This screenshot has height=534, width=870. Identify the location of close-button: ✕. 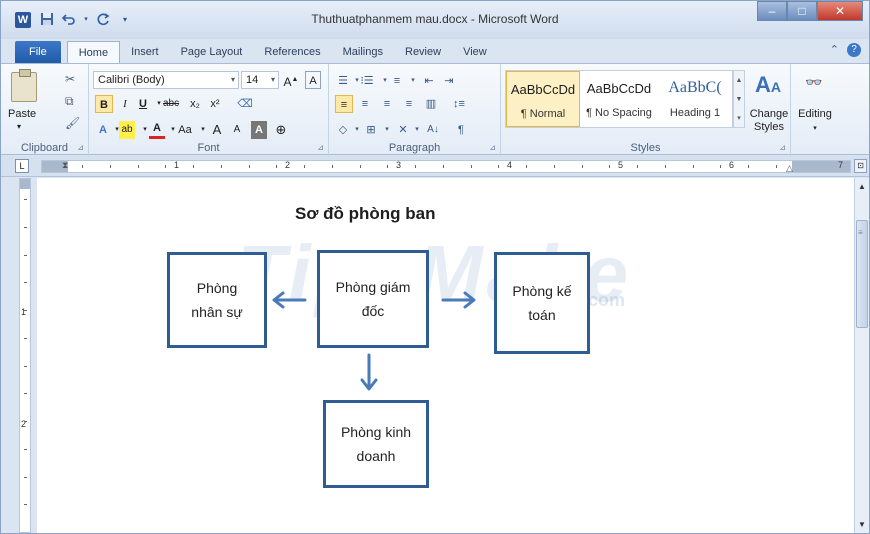
(840, 11).